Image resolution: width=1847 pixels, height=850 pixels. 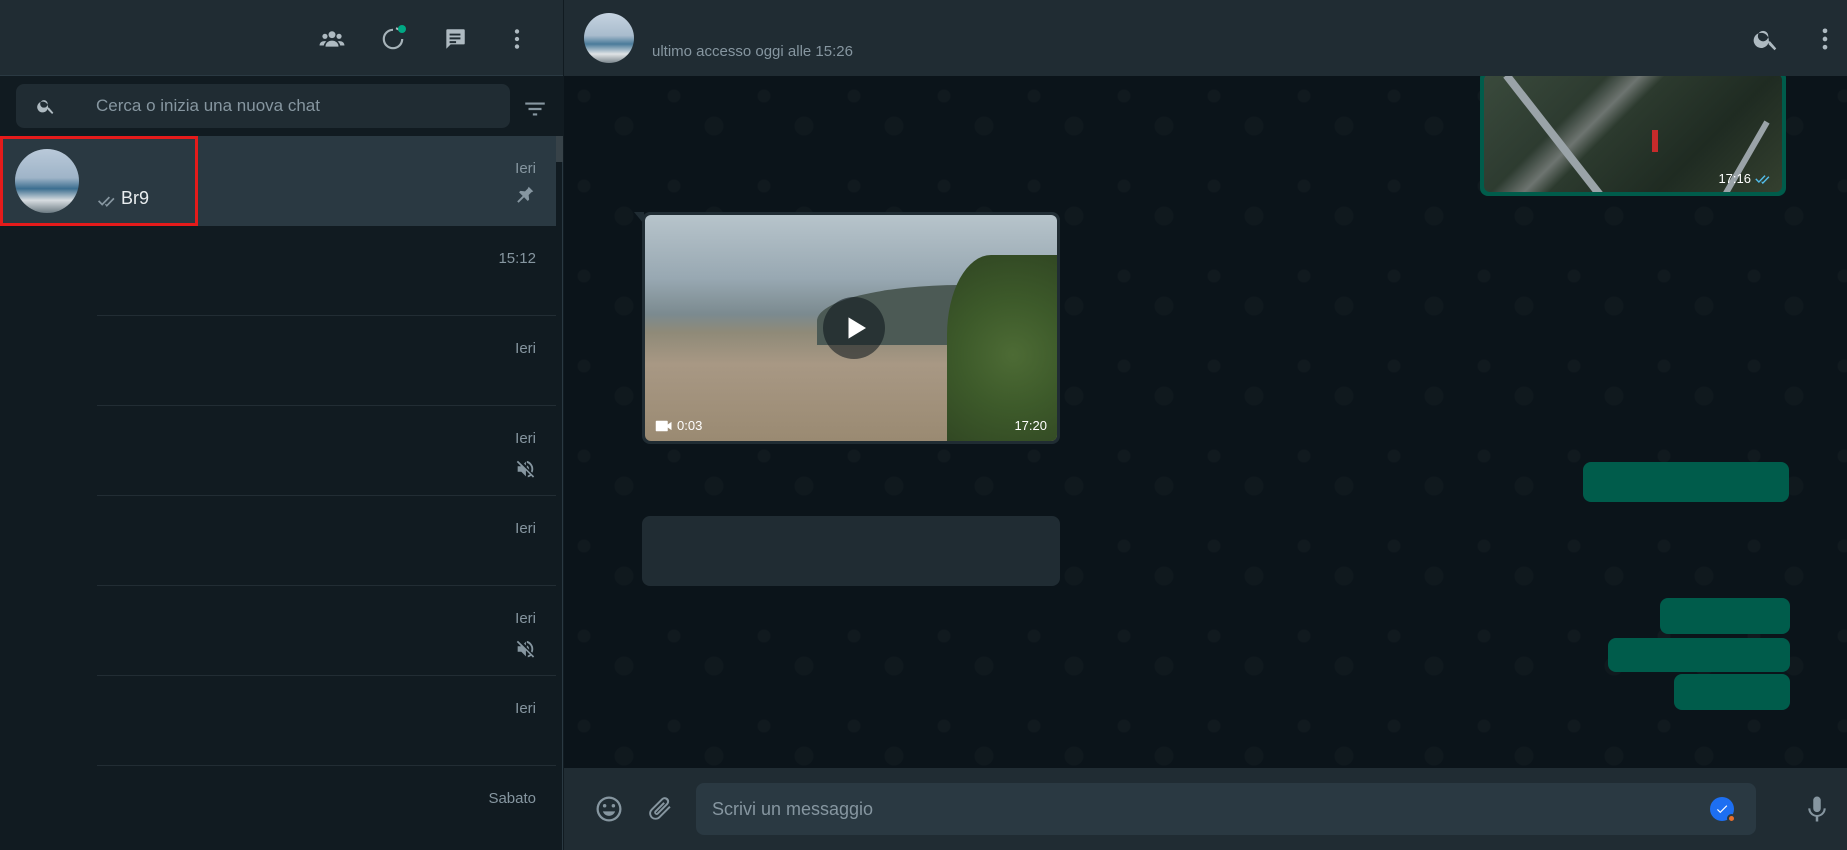 What do you see at coordinates (690, 425) in the screenshot?
I see `duration-text: 0:03` at bounding box center [690, 425].